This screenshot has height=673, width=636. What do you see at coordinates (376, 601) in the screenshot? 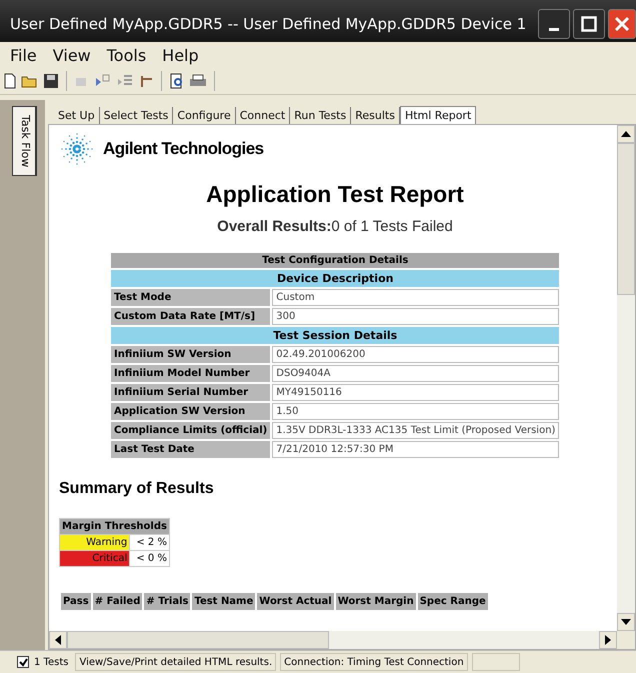
I see `column-header: Worst Margin` at bounding box center [376, 601].